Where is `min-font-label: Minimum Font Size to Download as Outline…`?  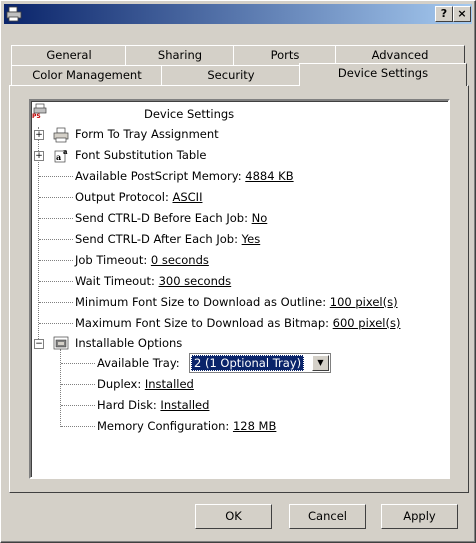 min-font-label: Minimum Font Size to Download as Outline… is located at coordinates (202, 302).